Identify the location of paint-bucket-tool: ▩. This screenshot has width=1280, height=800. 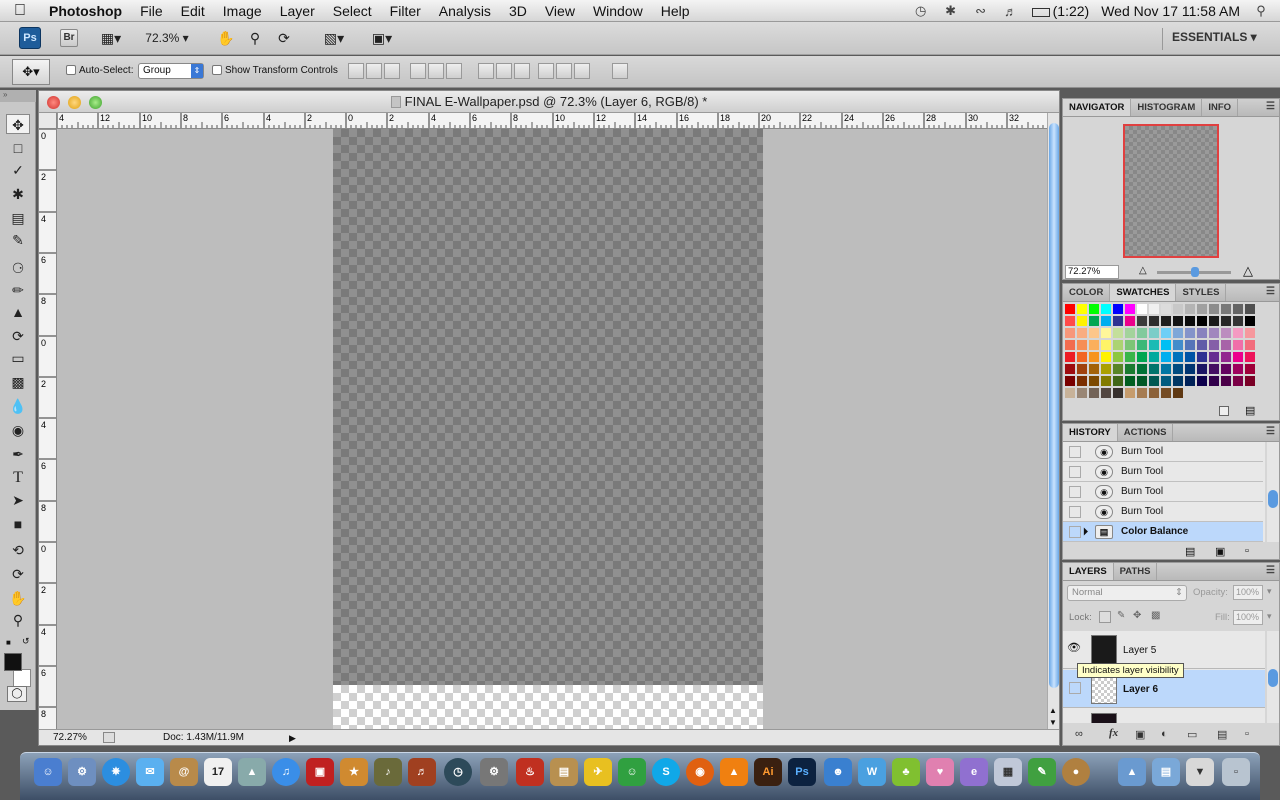
(18, 382).